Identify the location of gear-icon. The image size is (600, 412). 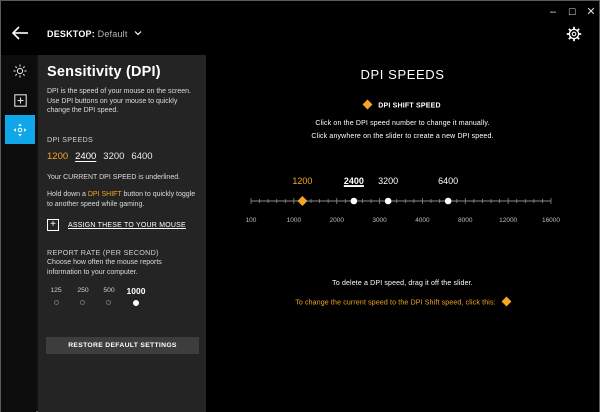
(574, 34).